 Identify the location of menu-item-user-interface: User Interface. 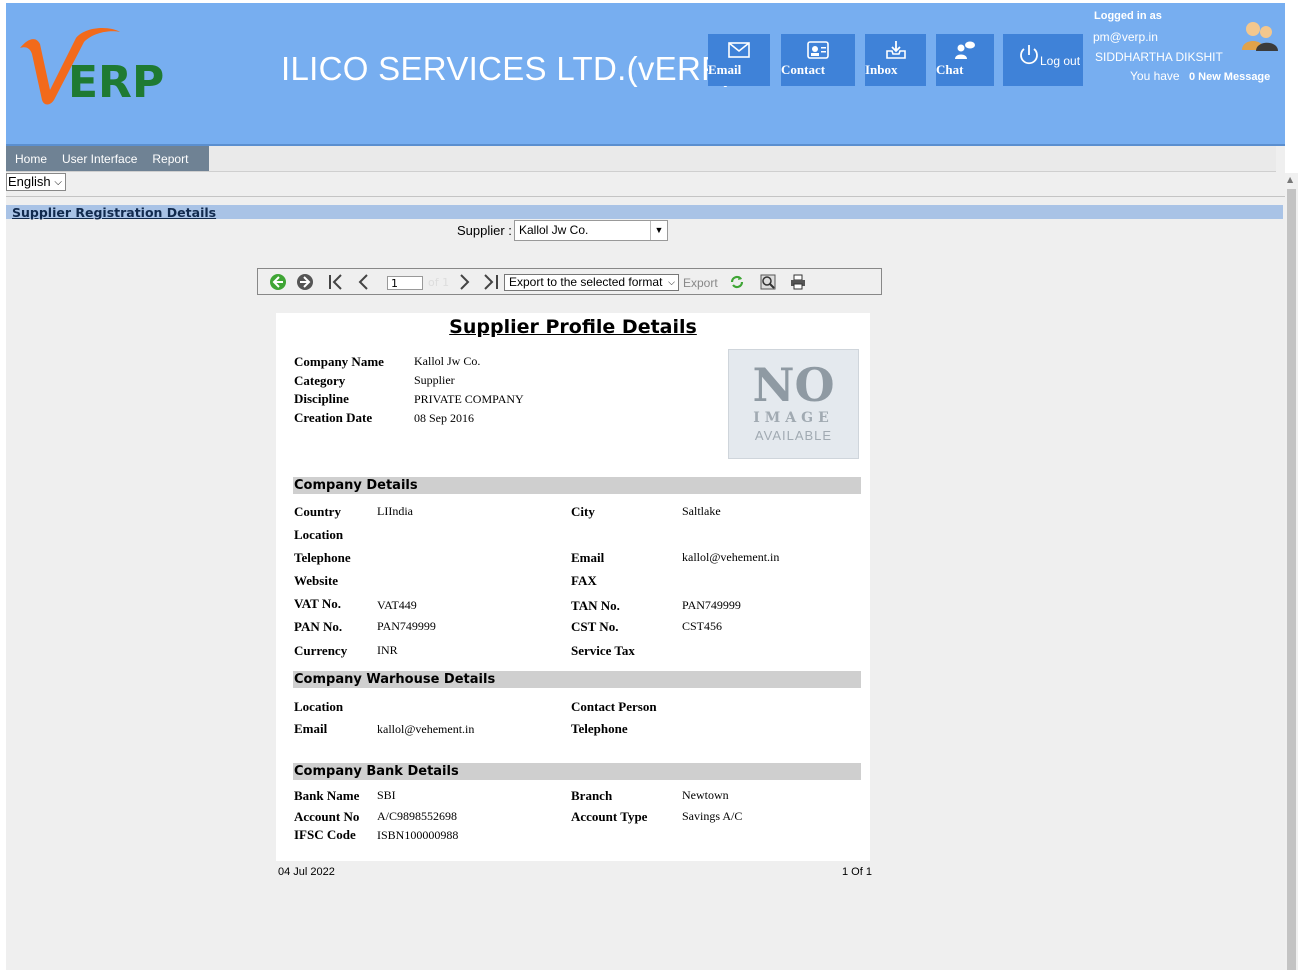
(99, 159).